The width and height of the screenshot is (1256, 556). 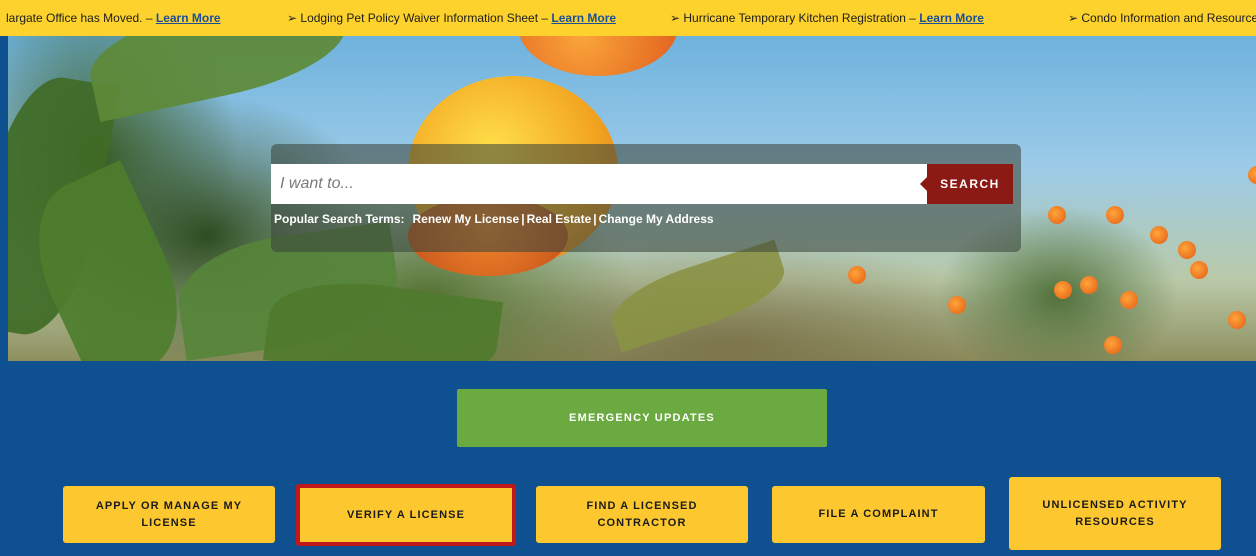 I want to click on card-label: VERIFY A LICENSE, so click(x=406, y=514).